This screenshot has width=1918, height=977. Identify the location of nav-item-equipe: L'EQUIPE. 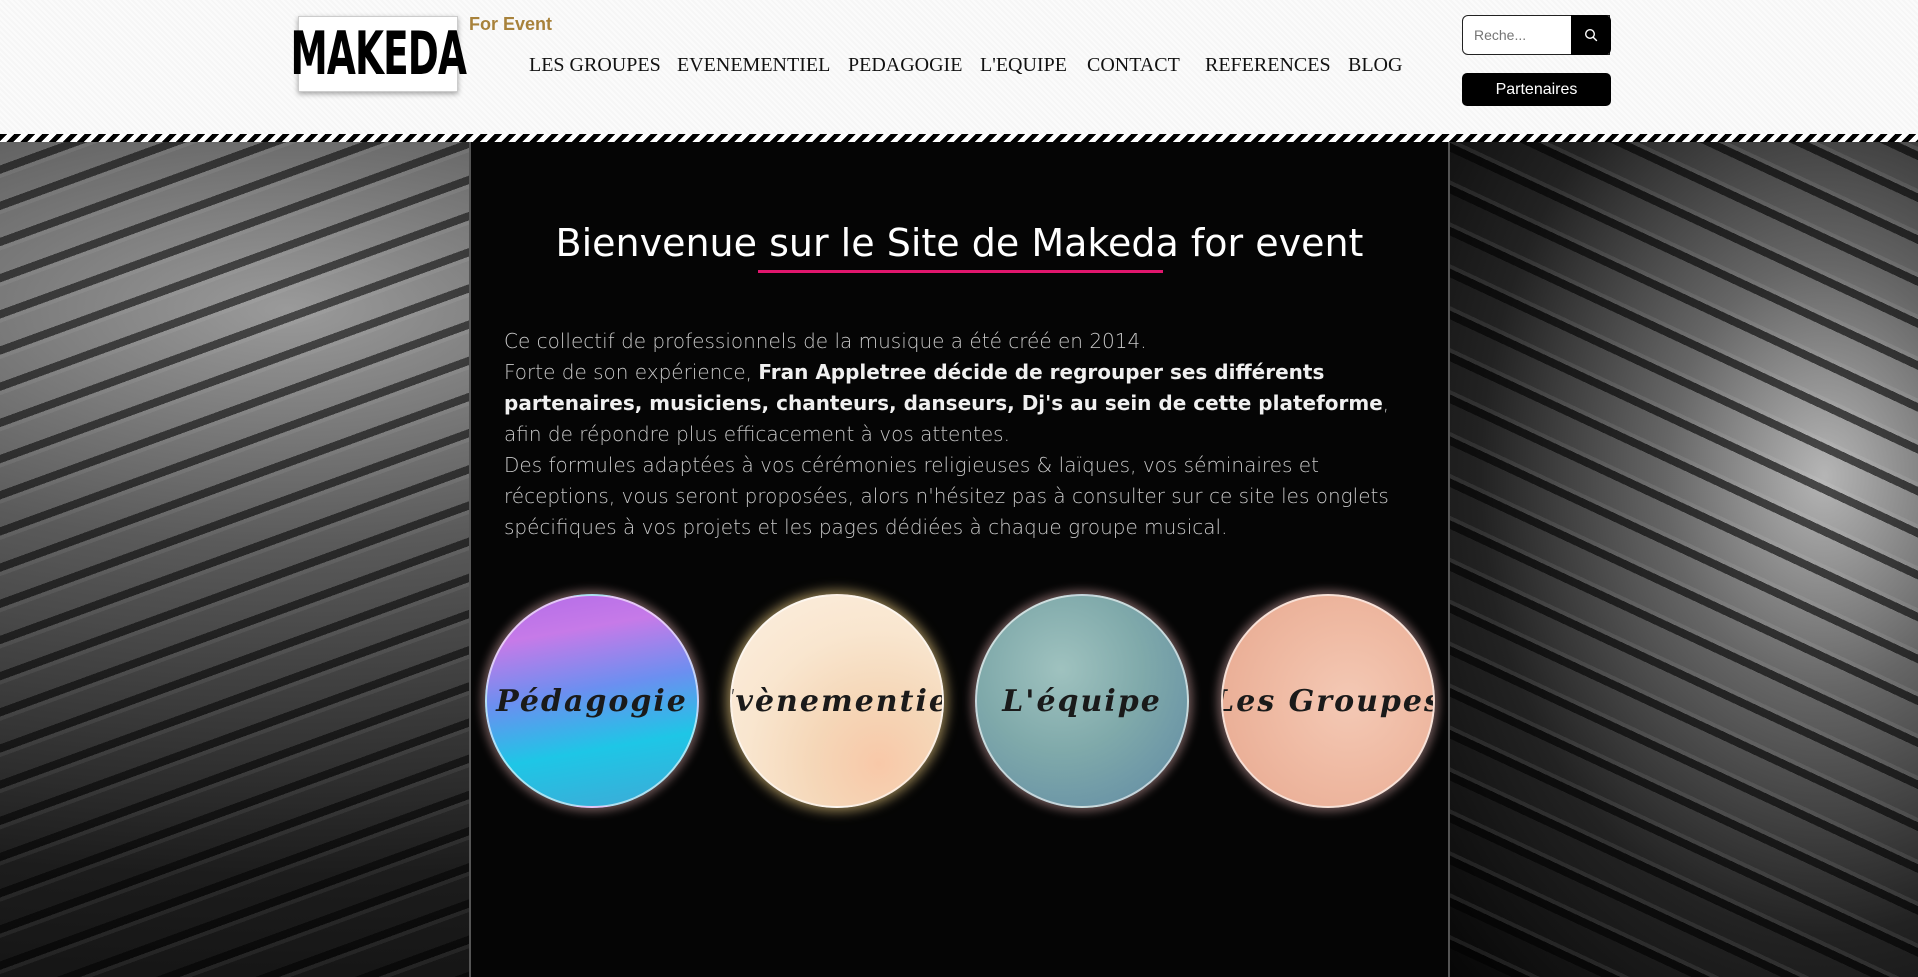
(1023, 65).